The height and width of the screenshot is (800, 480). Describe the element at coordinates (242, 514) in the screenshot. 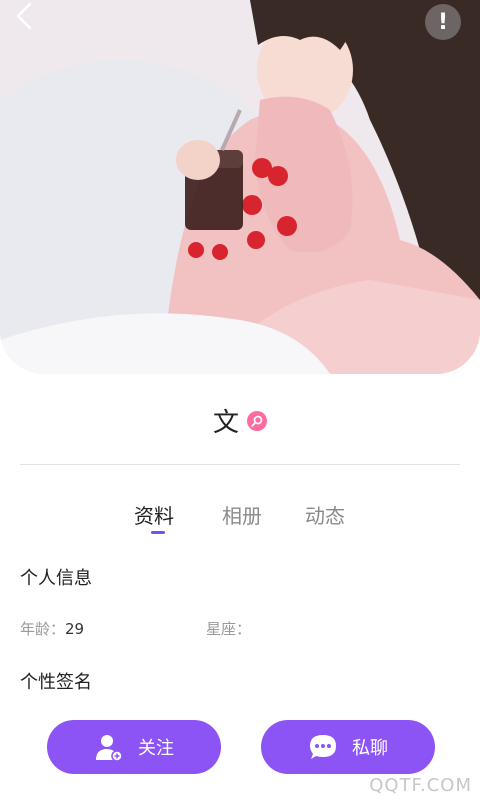

I see `tab-album: 相册` at that location.